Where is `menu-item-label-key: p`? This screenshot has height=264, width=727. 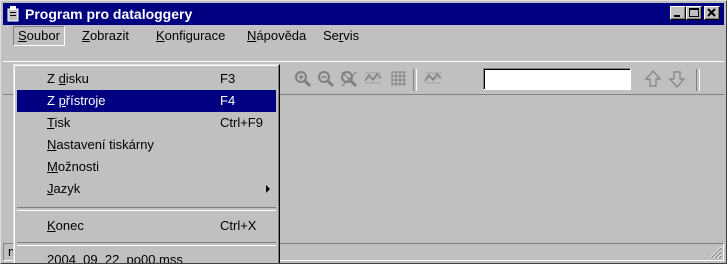
menu-item-label-key: p is located at coordinates (62, 100).